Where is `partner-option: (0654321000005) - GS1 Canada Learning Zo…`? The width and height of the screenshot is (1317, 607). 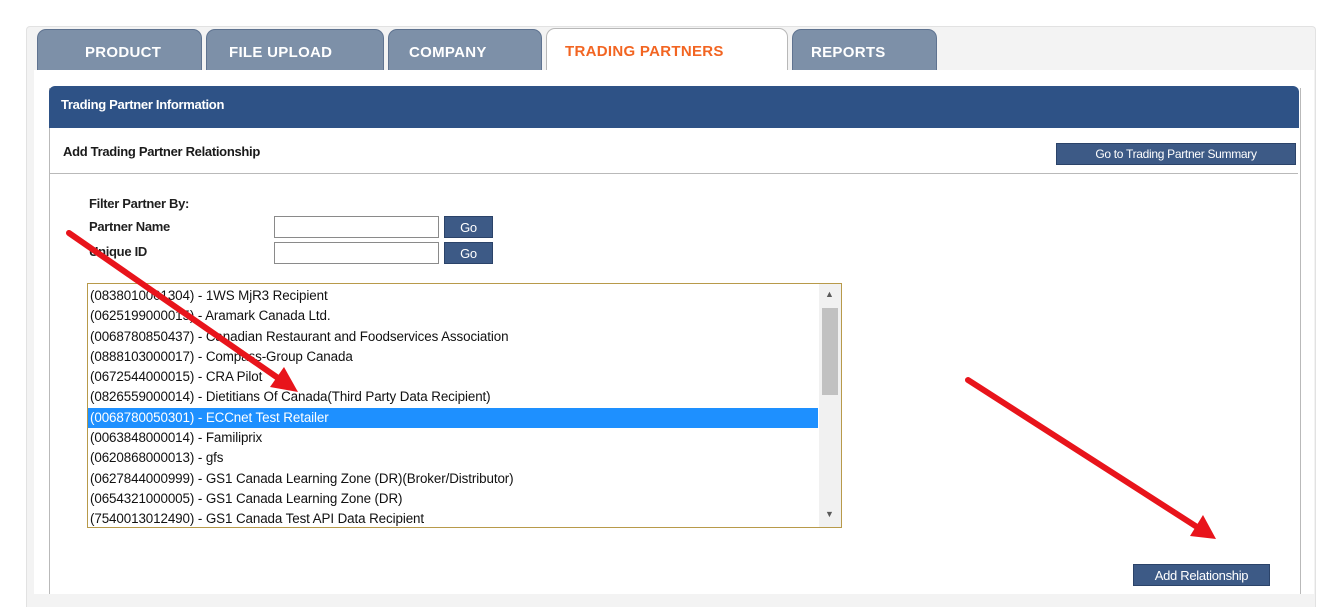 partner-option: (0654321000005) - GS1 Canada Learning Zo… is located at coordinates (464, 499).